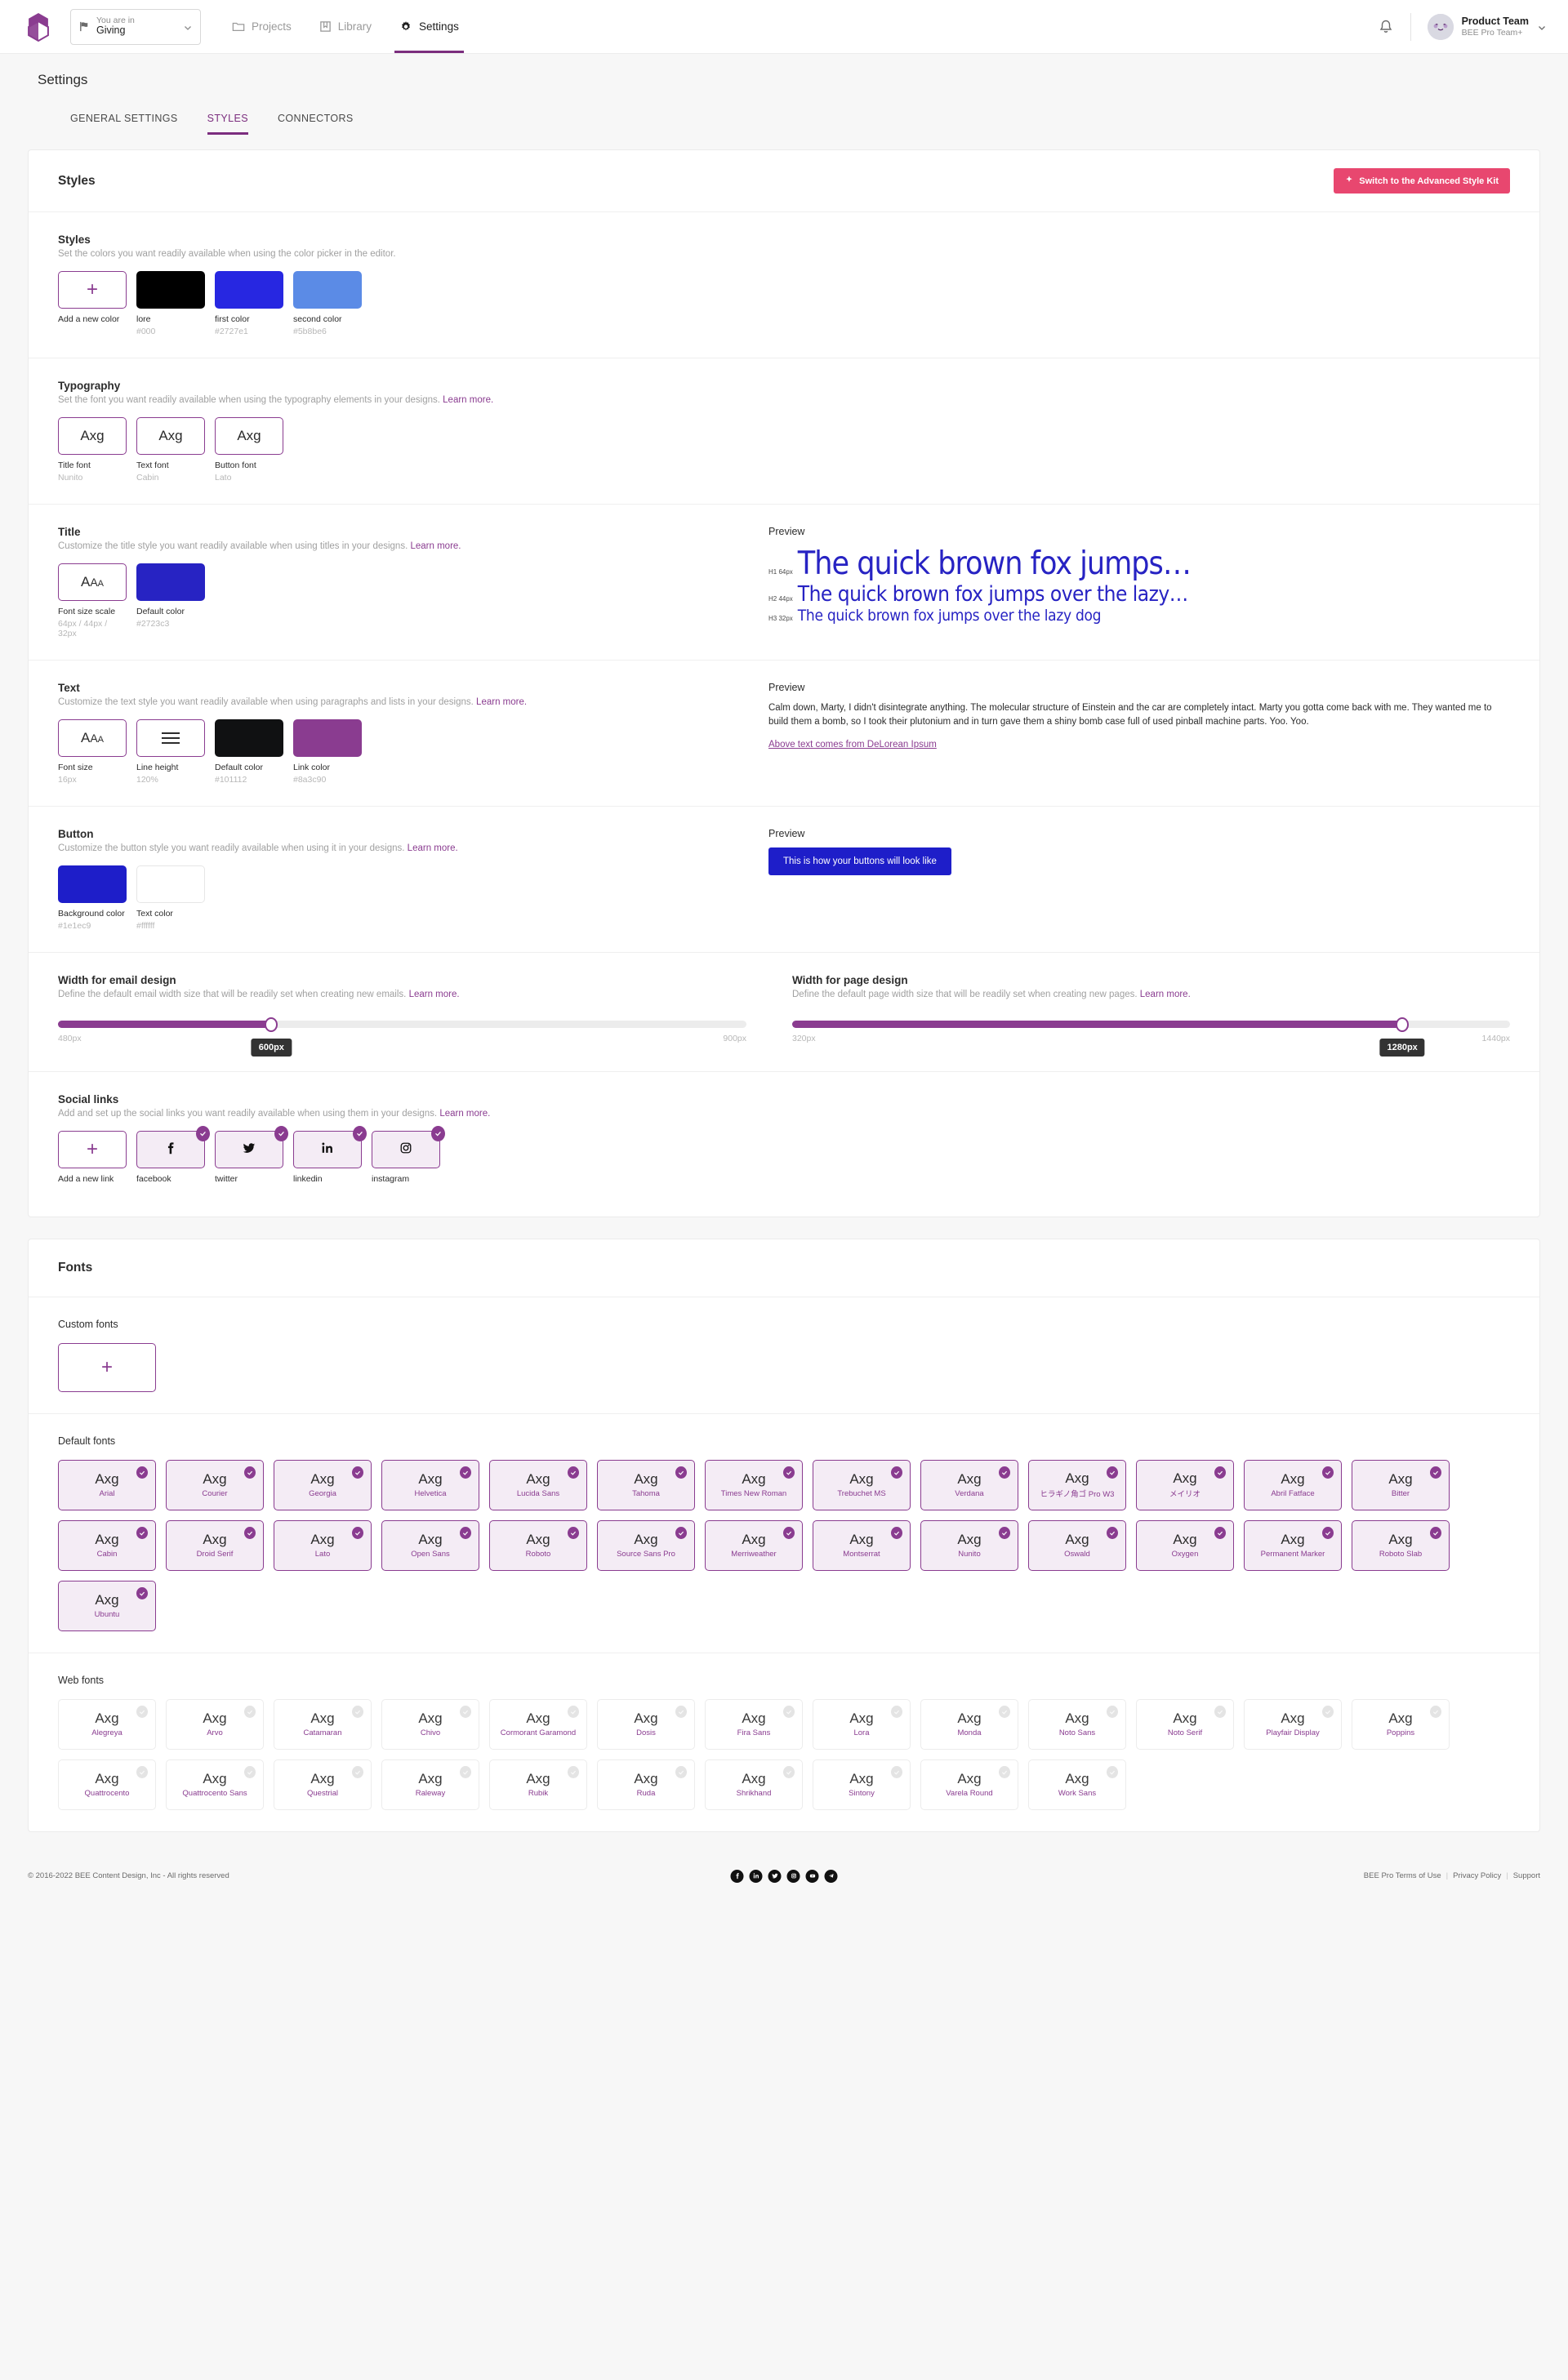  Describe the element at coordinates (323, 1785) in the screenshot. I see `font-card-questrial: Axg Questrial` at that location.